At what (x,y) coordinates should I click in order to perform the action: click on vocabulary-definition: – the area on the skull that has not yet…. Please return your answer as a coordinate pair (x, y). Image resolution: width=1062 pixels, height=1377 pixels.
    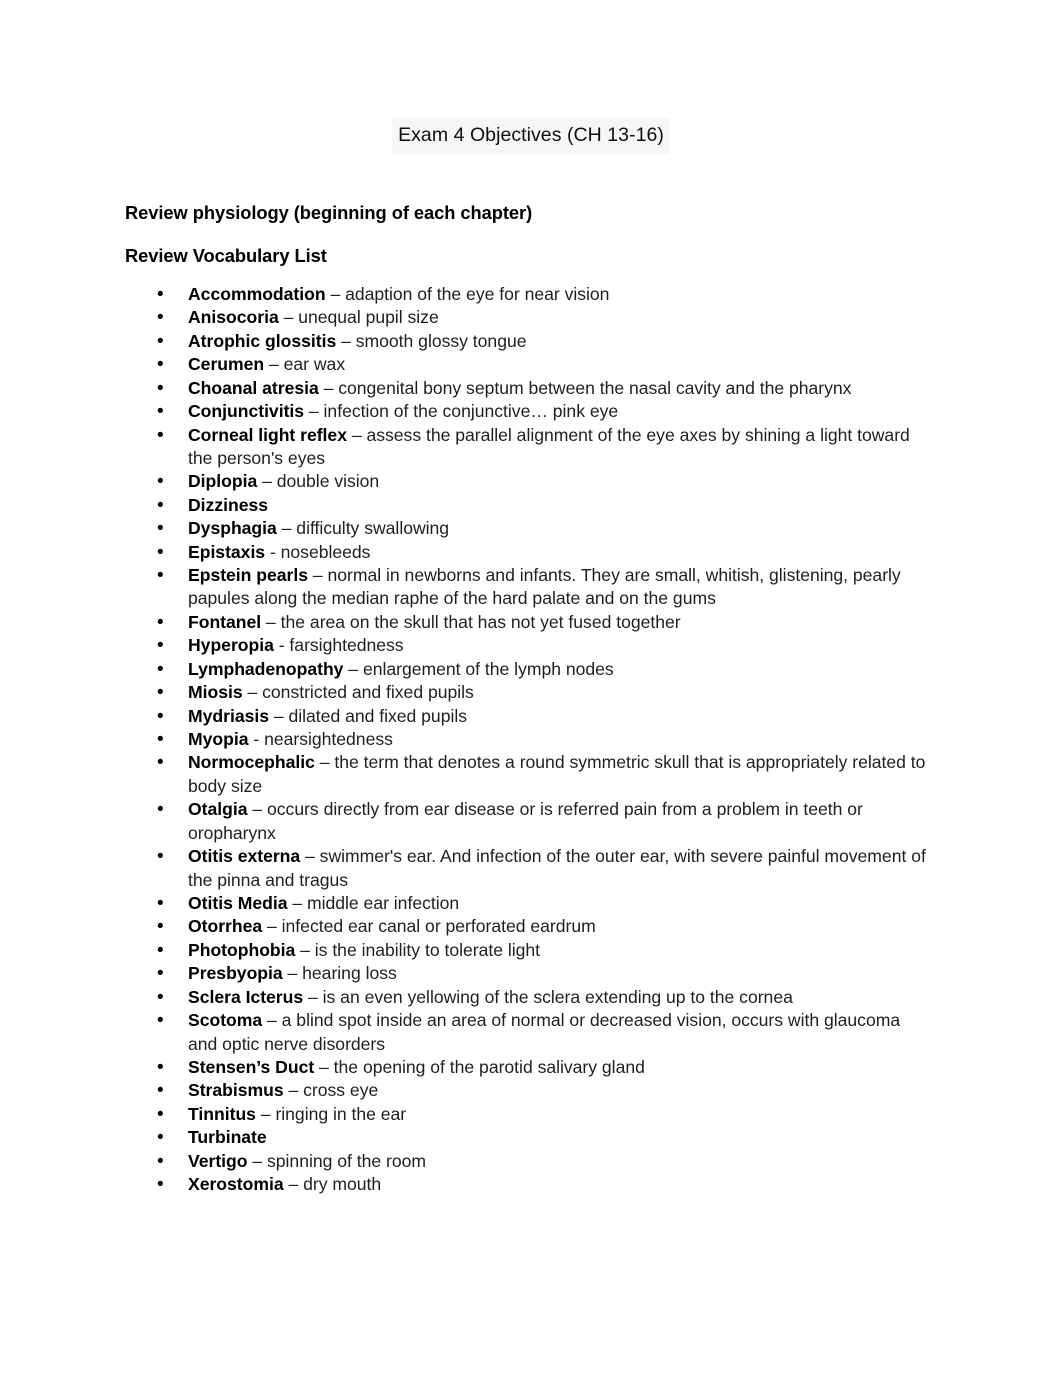
    Looking at the image, I should click on (471, 621).